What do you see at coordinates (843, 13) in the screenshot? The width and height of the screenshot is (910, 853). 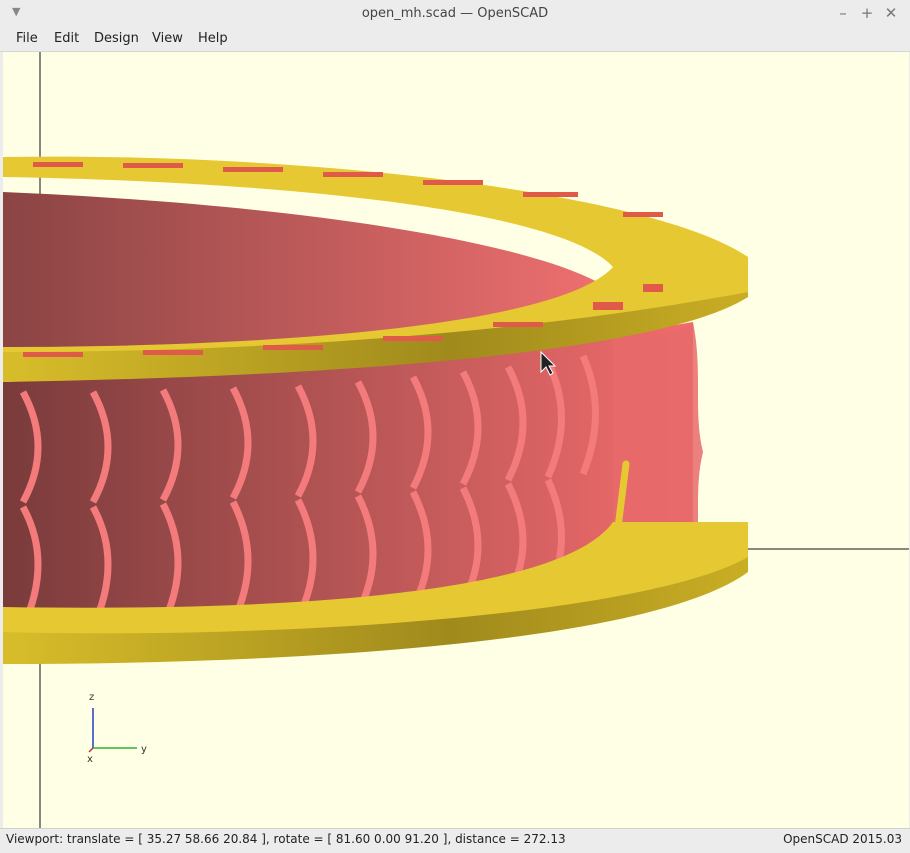 I see `minimize-button: –` at bounding box center [843, 13].